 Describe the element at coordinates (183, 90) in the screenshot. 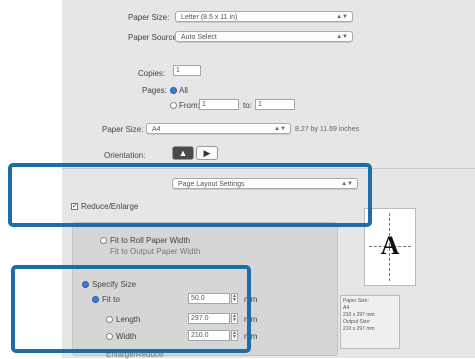

I see `pages-all-label: All` at that location.